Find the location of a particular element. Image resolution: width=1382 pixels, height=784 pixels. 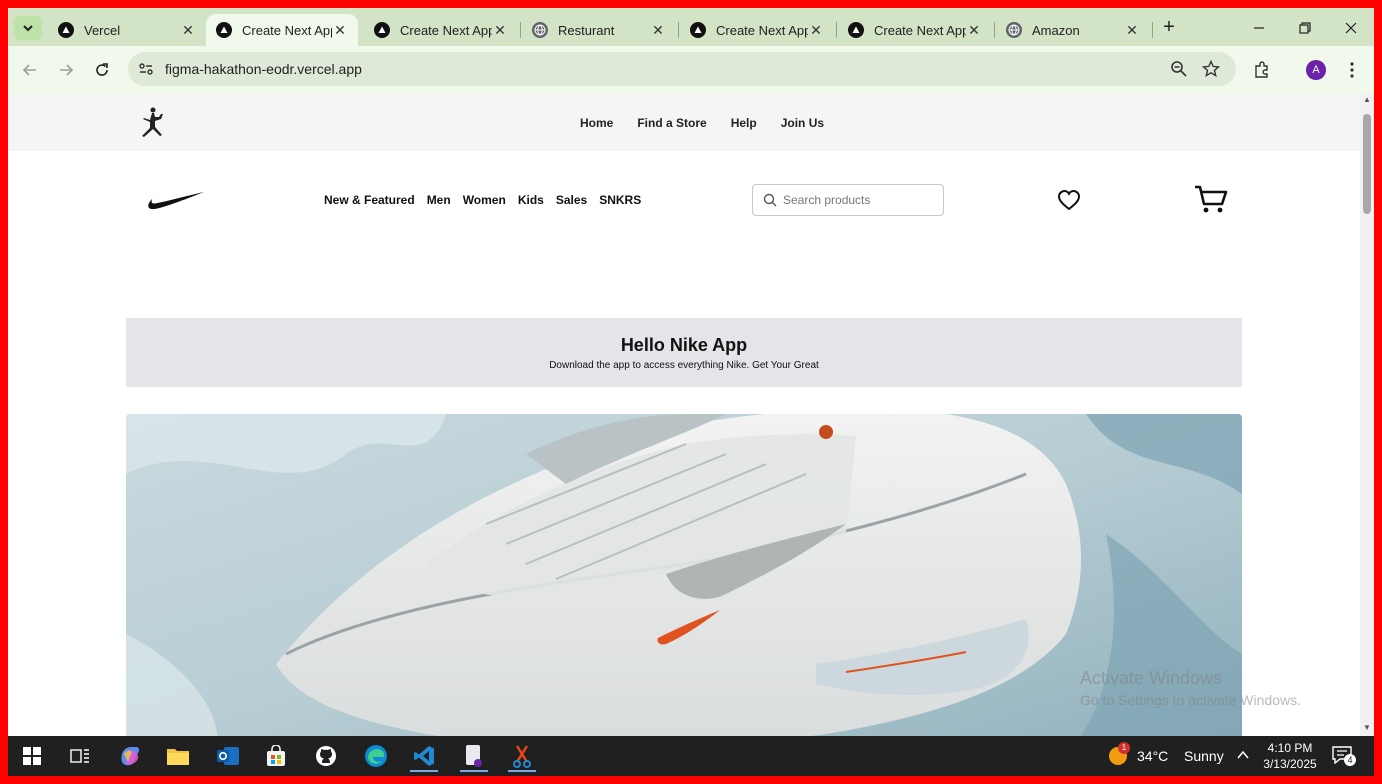

arrow-right-icon is located at coordinates (67, 70).